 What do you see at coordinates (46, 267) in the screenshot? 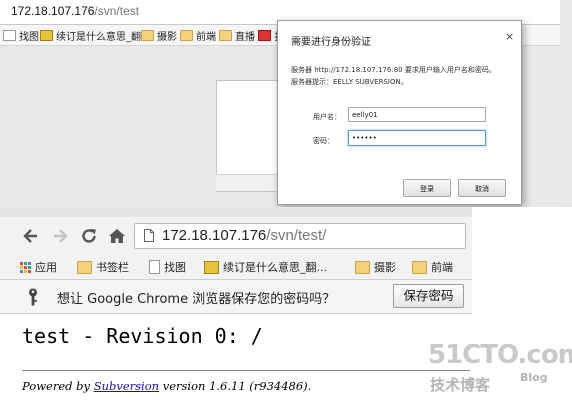
I see `bookmark-label: 应用` at bounding box center [46, 267].